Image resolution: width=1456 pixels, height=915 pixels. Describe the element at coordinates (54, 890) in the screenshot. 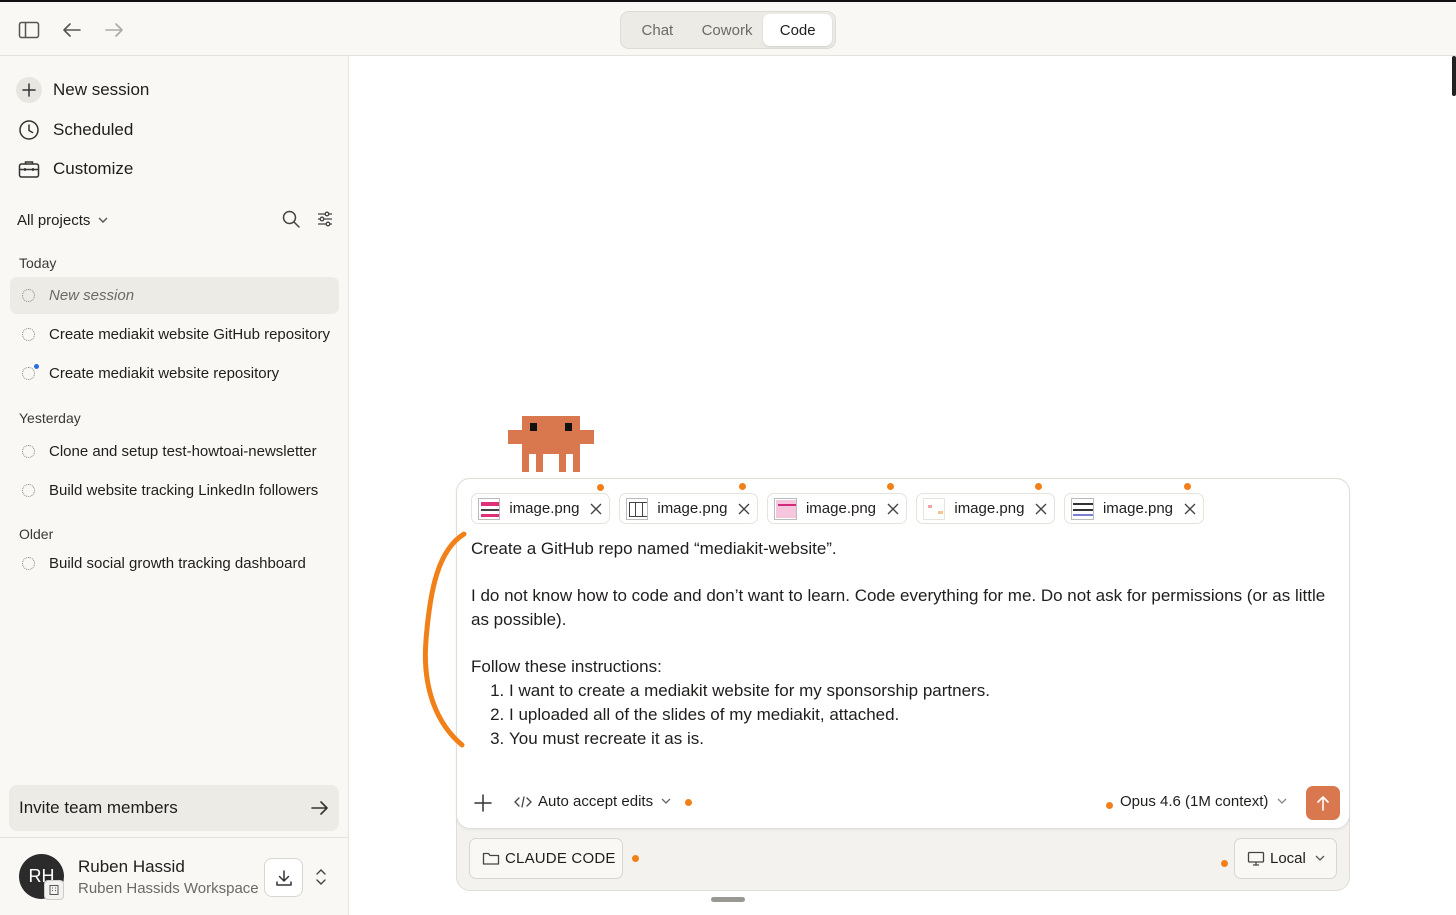

I see `workspace-building-icon` at that location.